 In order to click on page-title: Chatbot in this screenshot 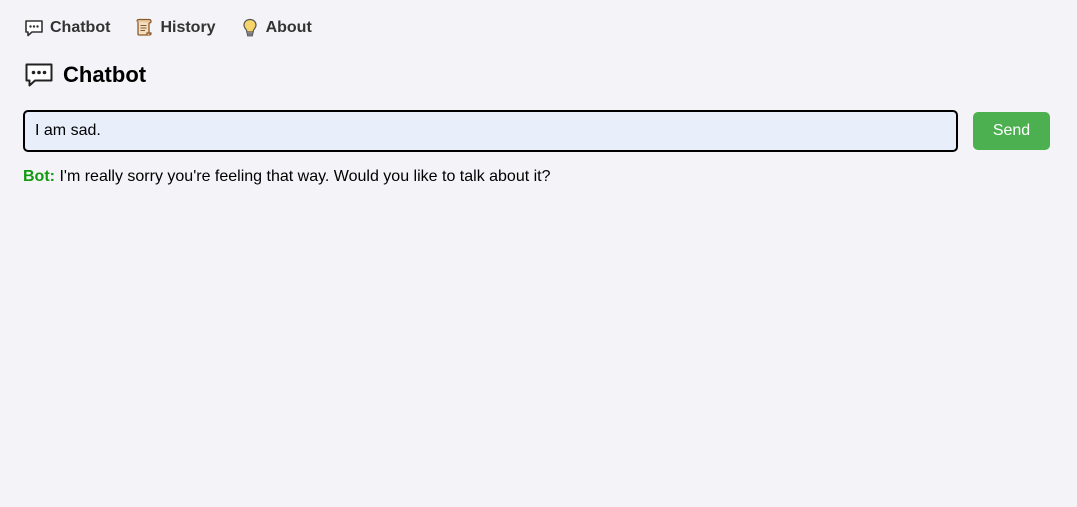, I will do `click(105, 74)`.